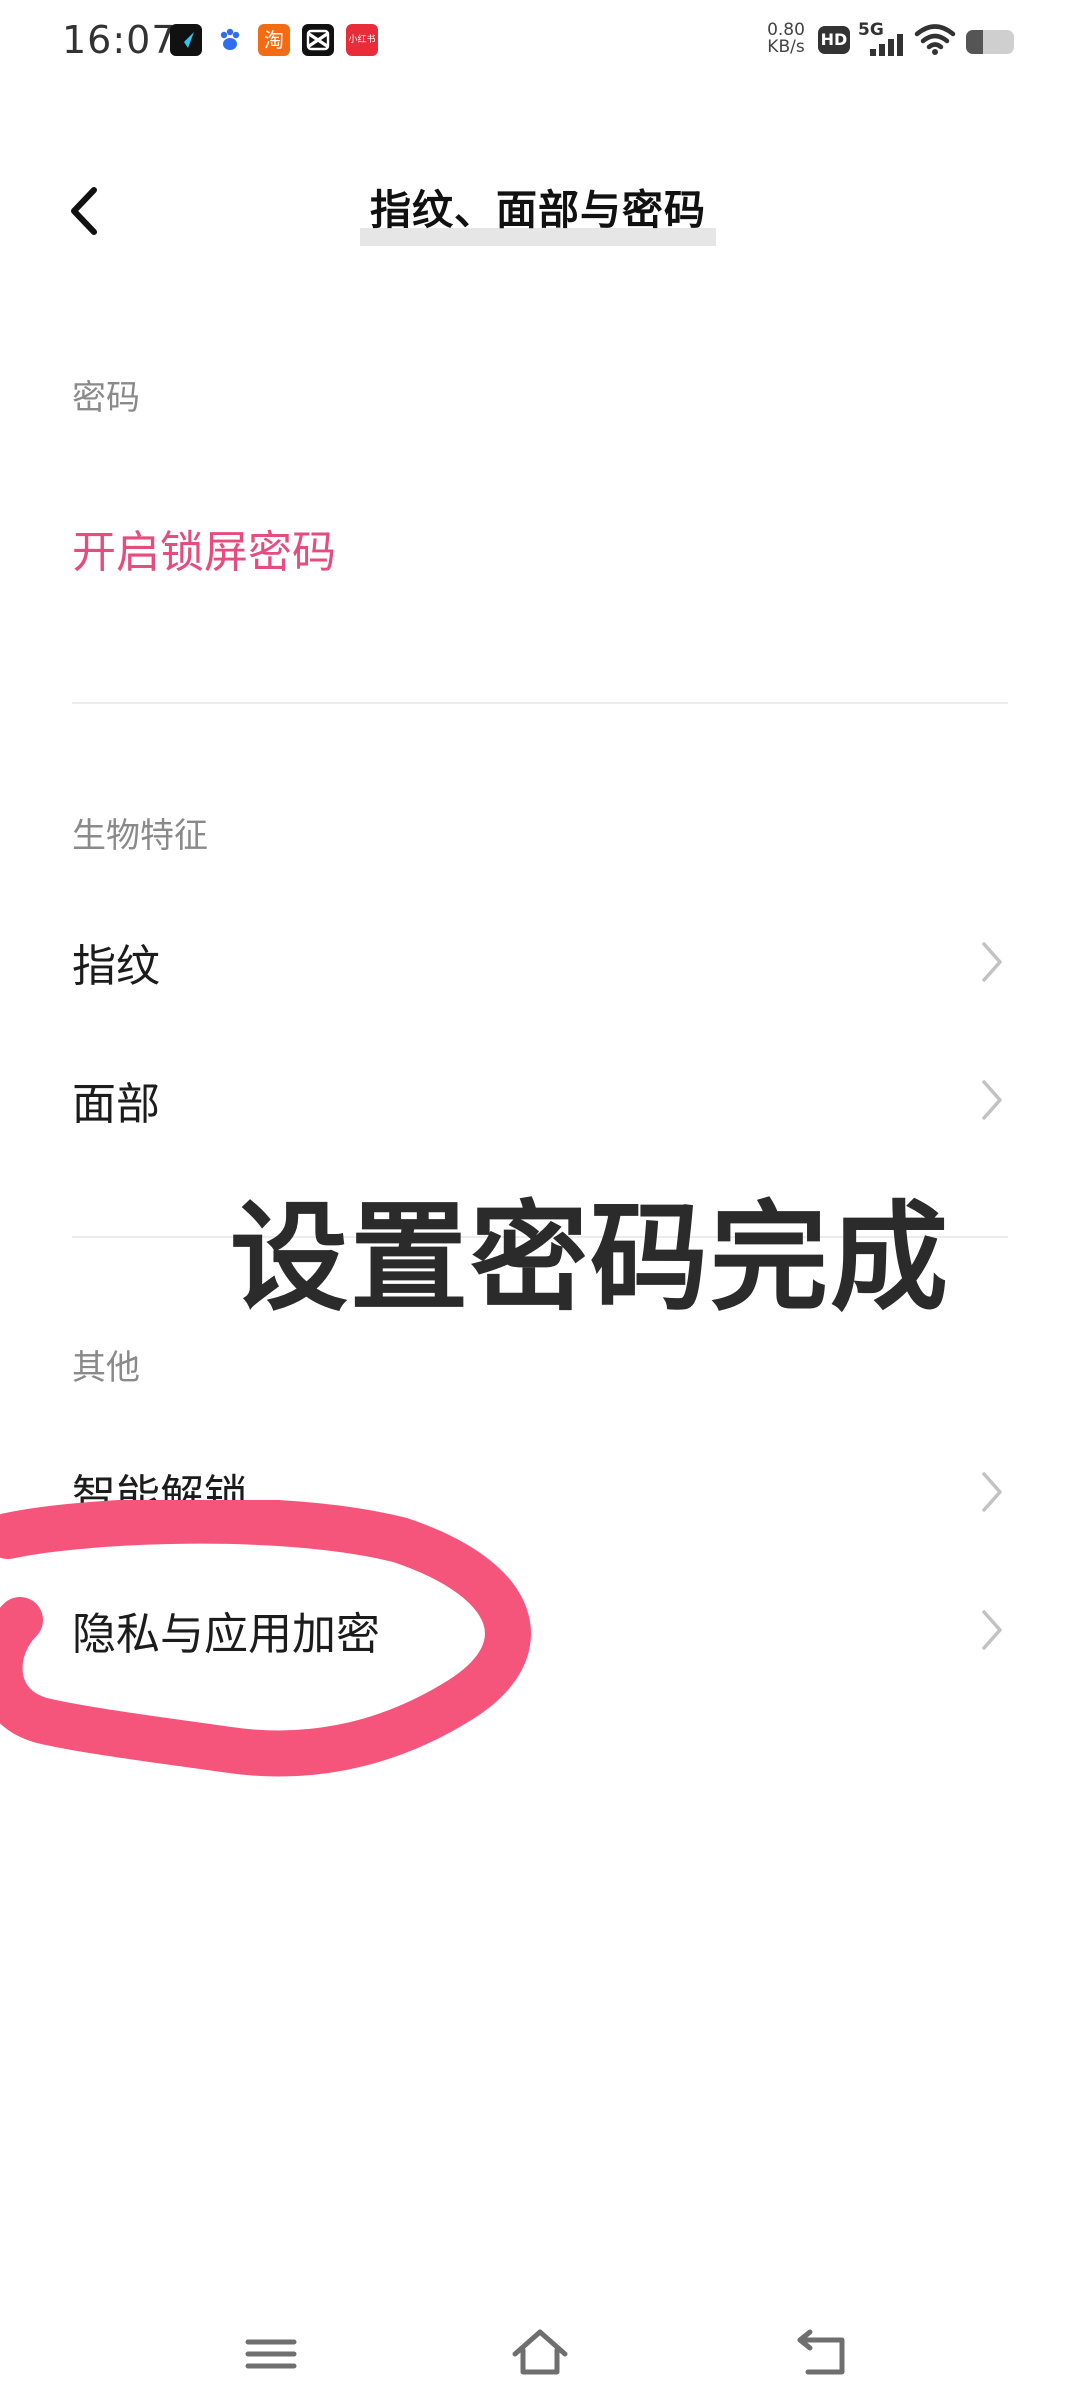  Describe the element at coordinates (265, 1638) in the screenshot. I see `annotation-circle` at that location.